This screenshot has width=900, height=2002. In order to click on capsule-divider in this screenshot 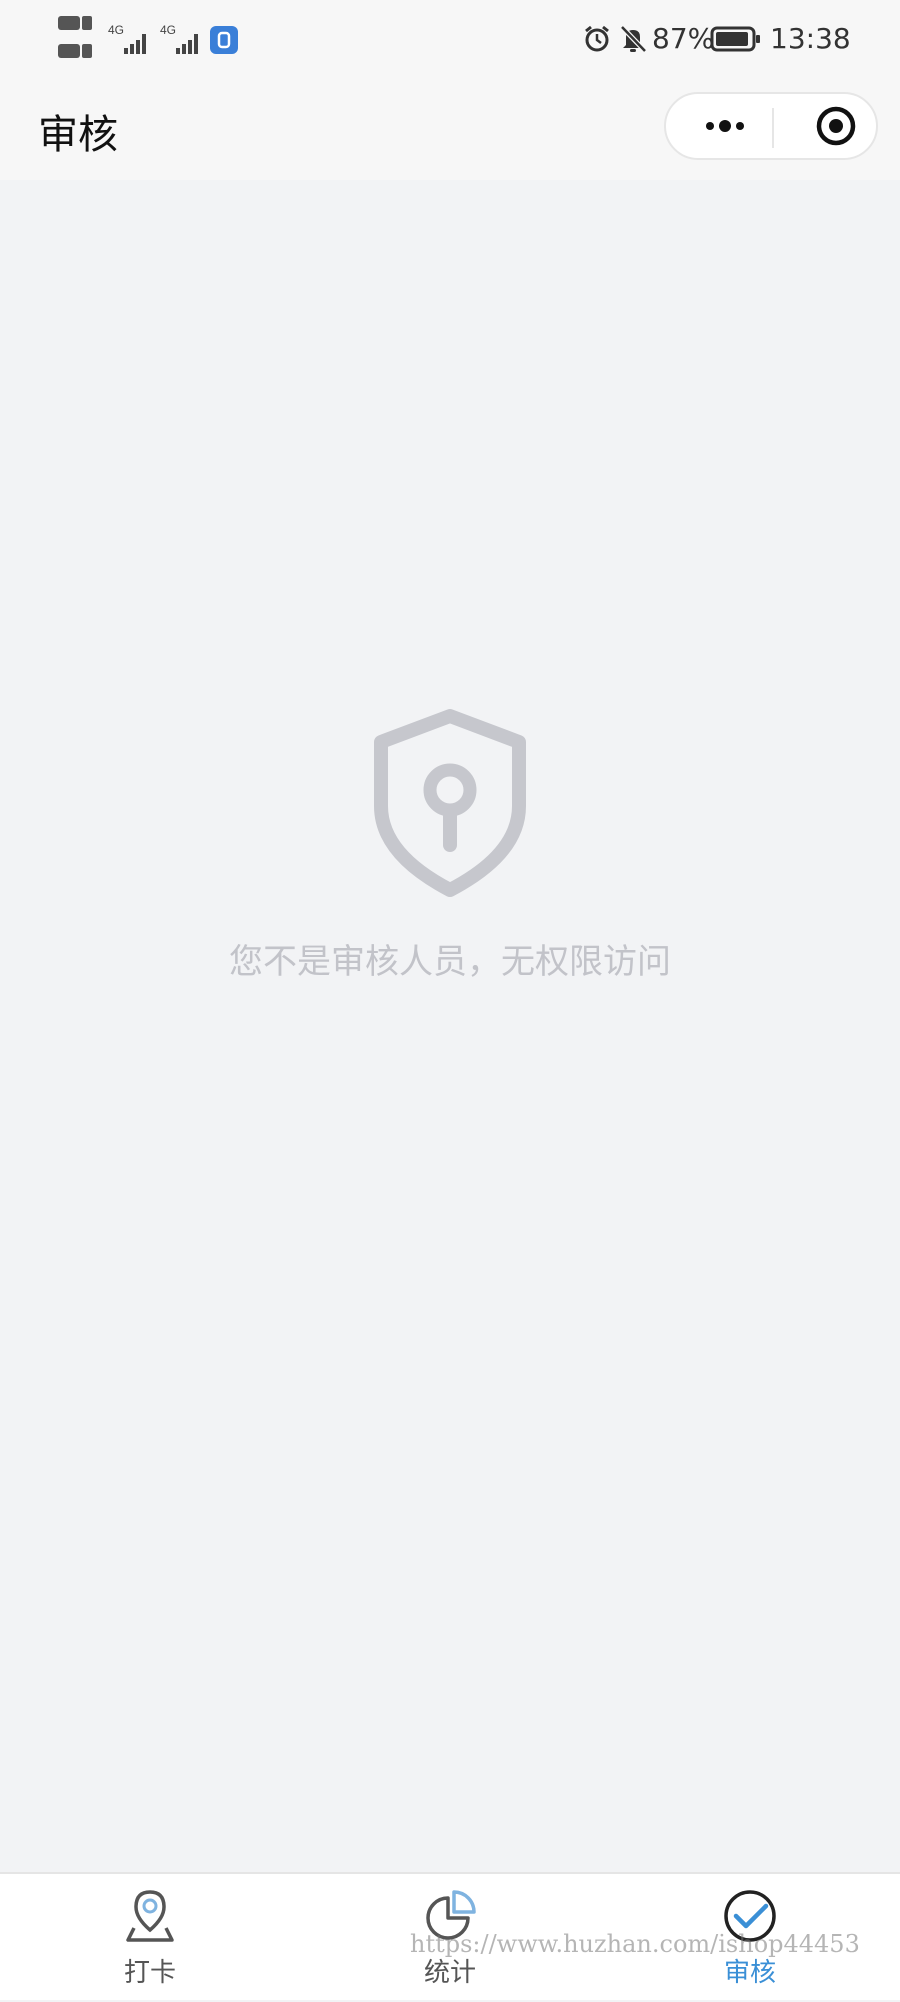, I will do `click(773, 128)`.